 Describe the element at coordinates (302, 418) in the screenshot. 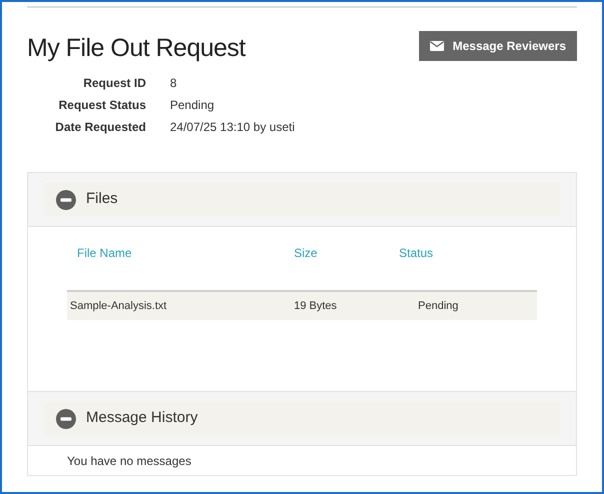

I see `section-header: Message History` at that location.